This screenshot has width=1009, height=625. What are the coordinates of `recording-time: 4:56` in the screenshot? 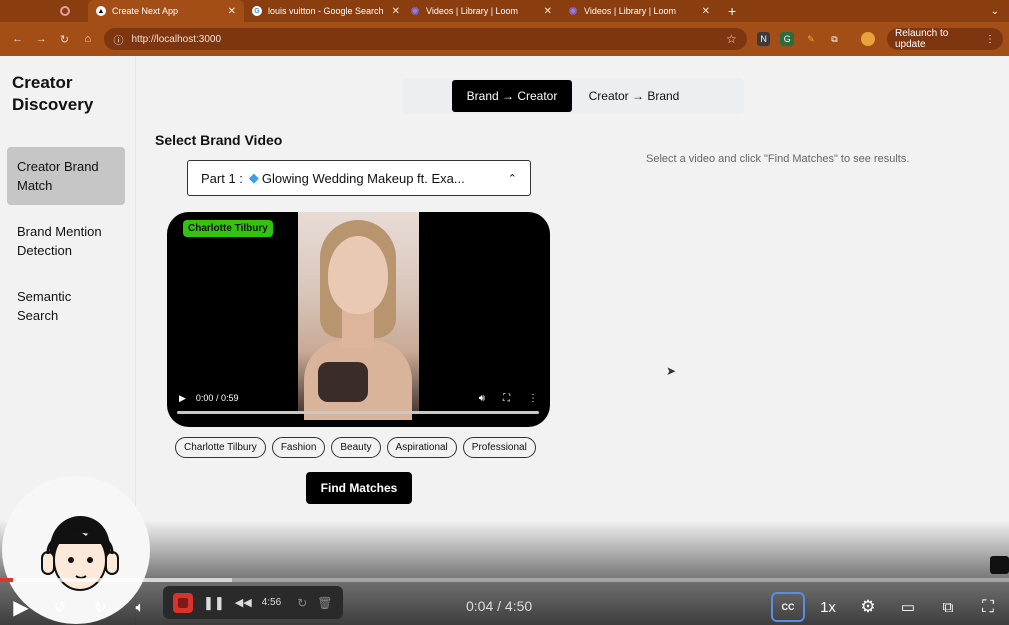 It's located at (271, 602).